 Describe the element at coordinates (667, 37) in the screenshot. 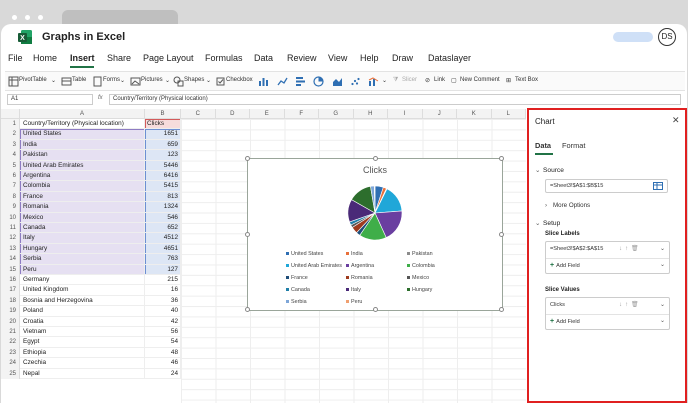

I see `avatar: DS` at that location.